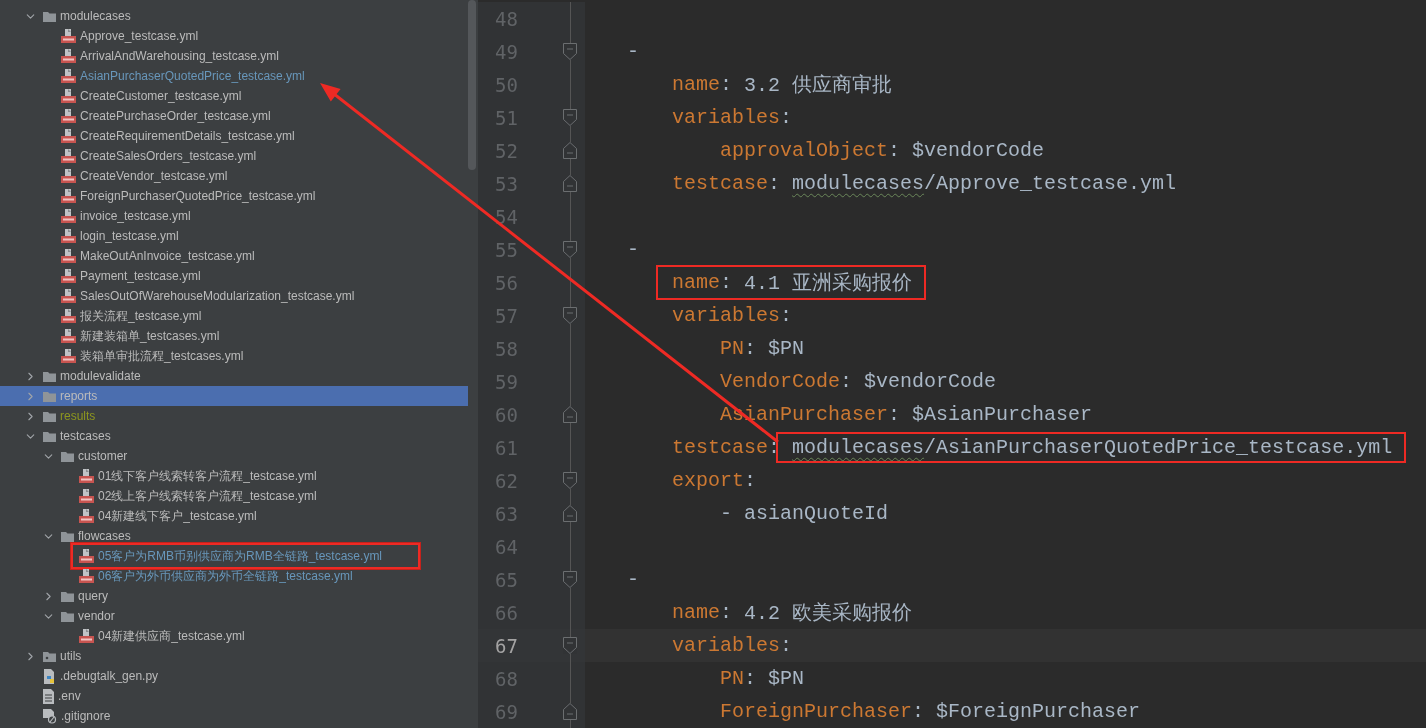 This screenshot has height=728, width=1426. What do you see at coordinates (930, 381) in the screenshot?
I see `yaml-value: $vendorCode` at bounding box center [930, 381].